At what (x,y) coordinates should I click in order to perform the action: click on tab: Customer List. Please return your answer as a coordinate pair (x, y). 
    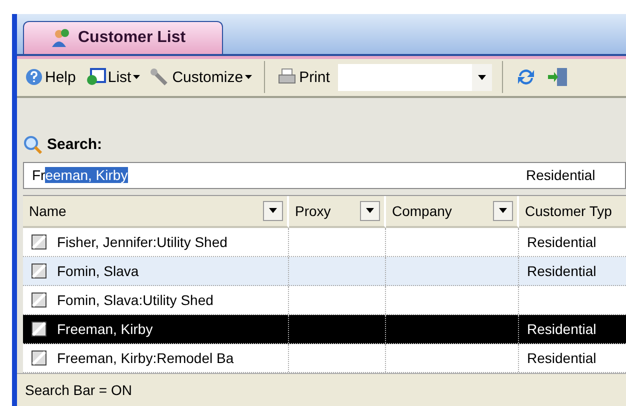
    Looking at the image, I should click on (123, 37).